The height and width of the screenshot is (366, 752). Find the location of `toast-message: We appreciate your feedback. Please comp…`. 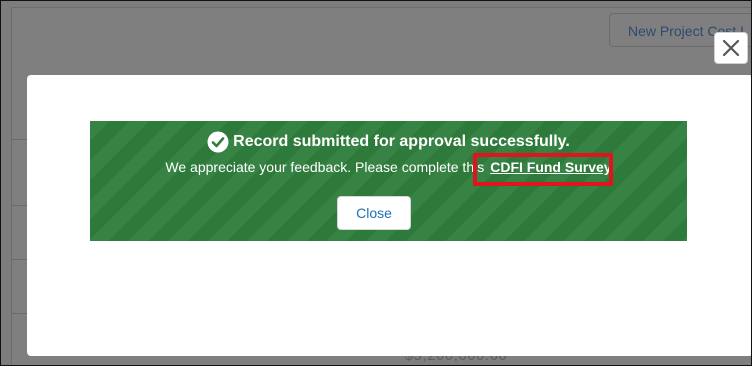

toast-message: We appreciate your feedback. Please comp… is located at coordinates (388, 167).